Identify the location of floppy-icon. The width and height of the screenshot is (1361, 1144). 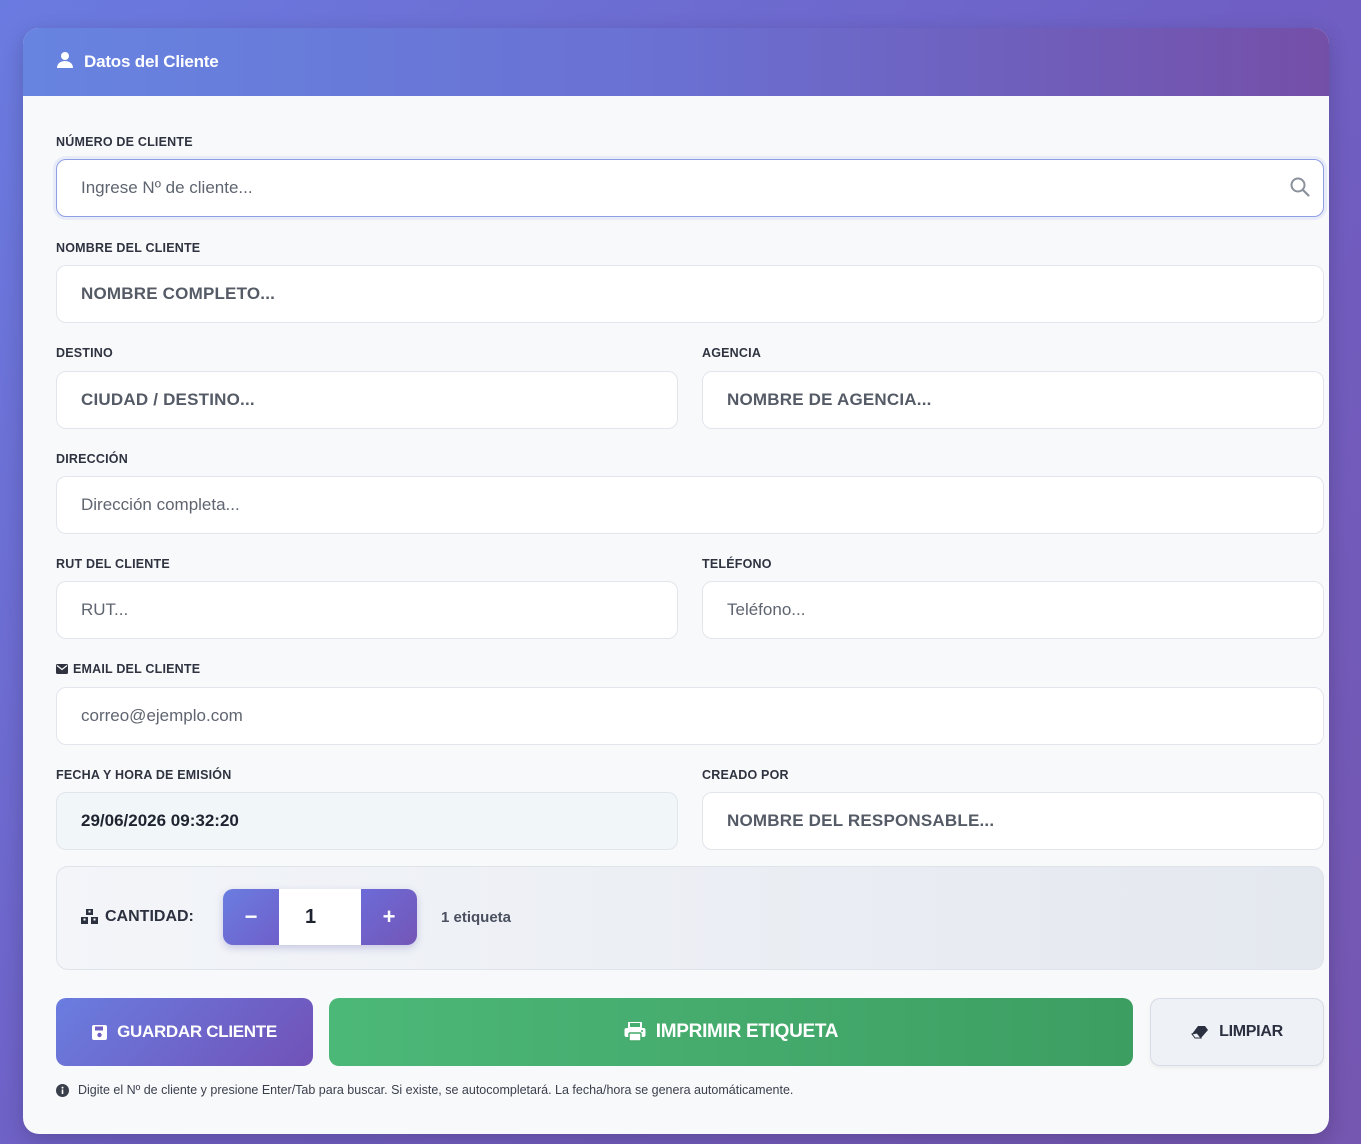
(104, 1032).